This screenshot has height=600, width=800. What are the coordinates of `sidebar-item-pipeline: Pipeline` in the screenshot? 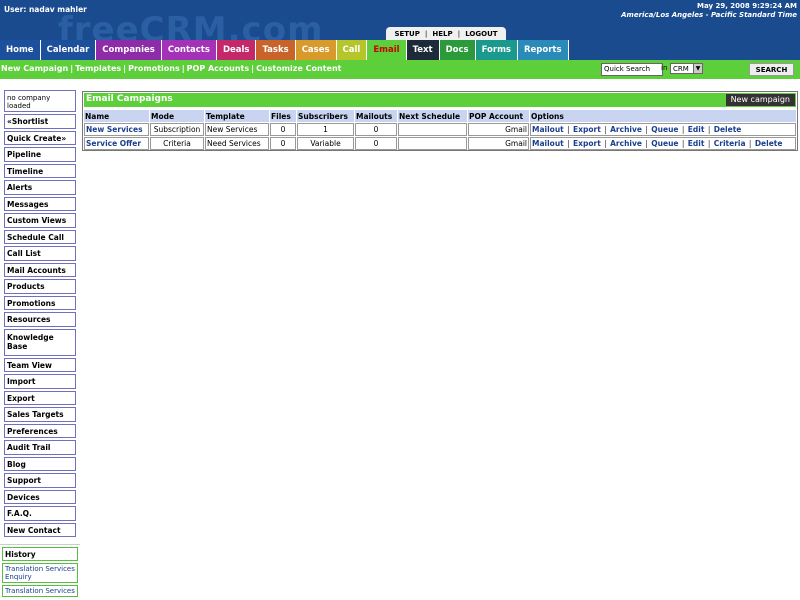 It's located at (40, 154).